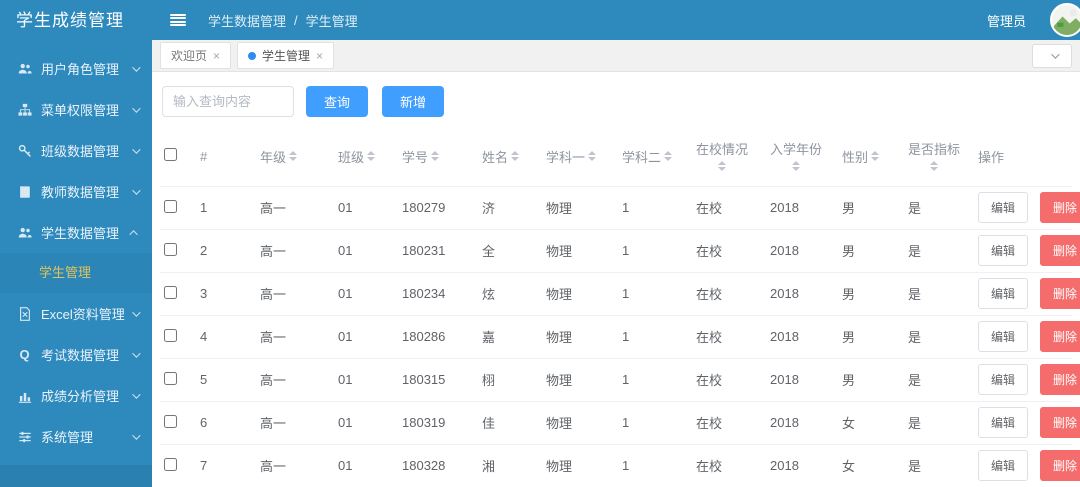 Image resolution: width=1080 pixels, height=487 pixels. Describe the element at coordinates (616, 107) in the screenshot. I see `toolbar: 查询 新增` at that location.